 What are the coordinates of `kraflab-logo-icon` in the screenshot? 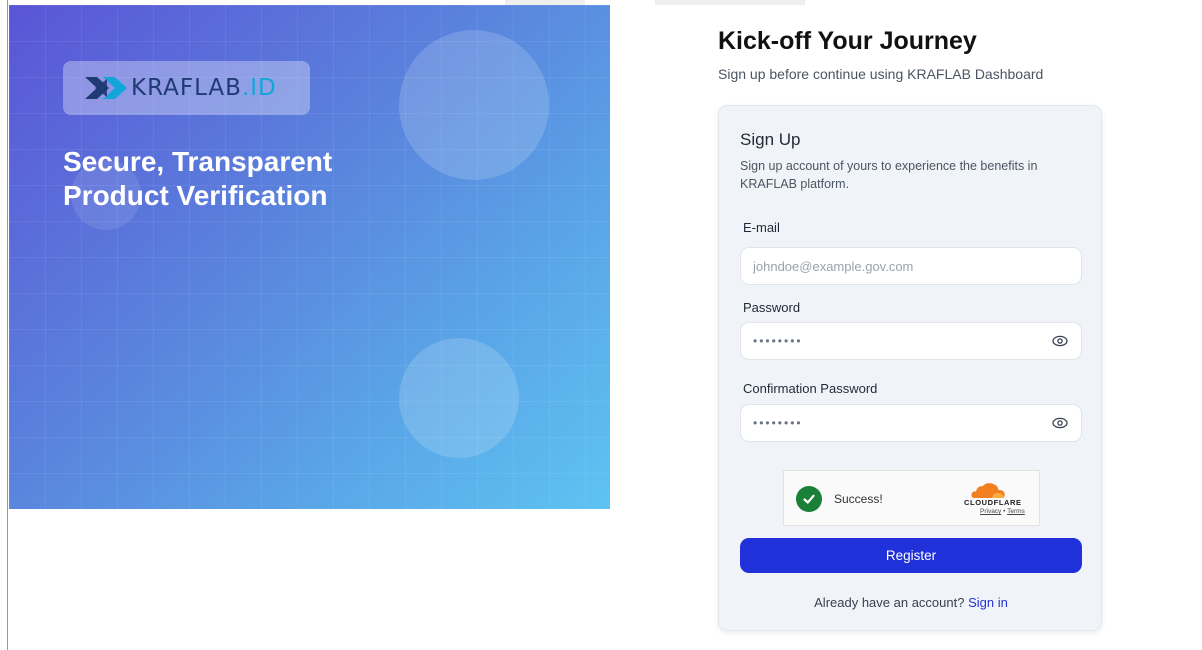 It's located at (106, 88).